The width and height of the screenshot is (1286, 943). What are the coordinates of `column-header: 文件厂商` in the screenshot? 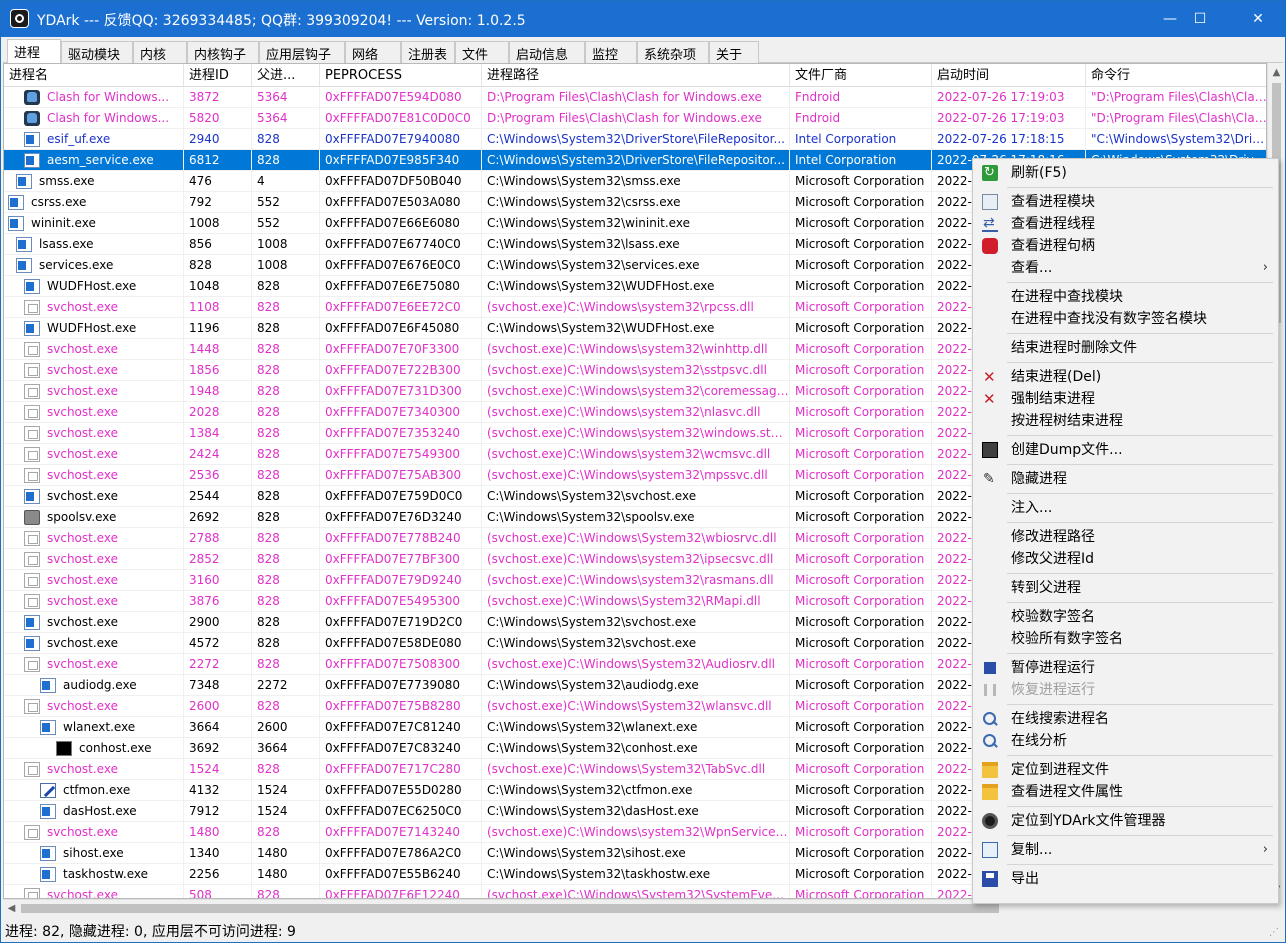 It's located at (861, 75).